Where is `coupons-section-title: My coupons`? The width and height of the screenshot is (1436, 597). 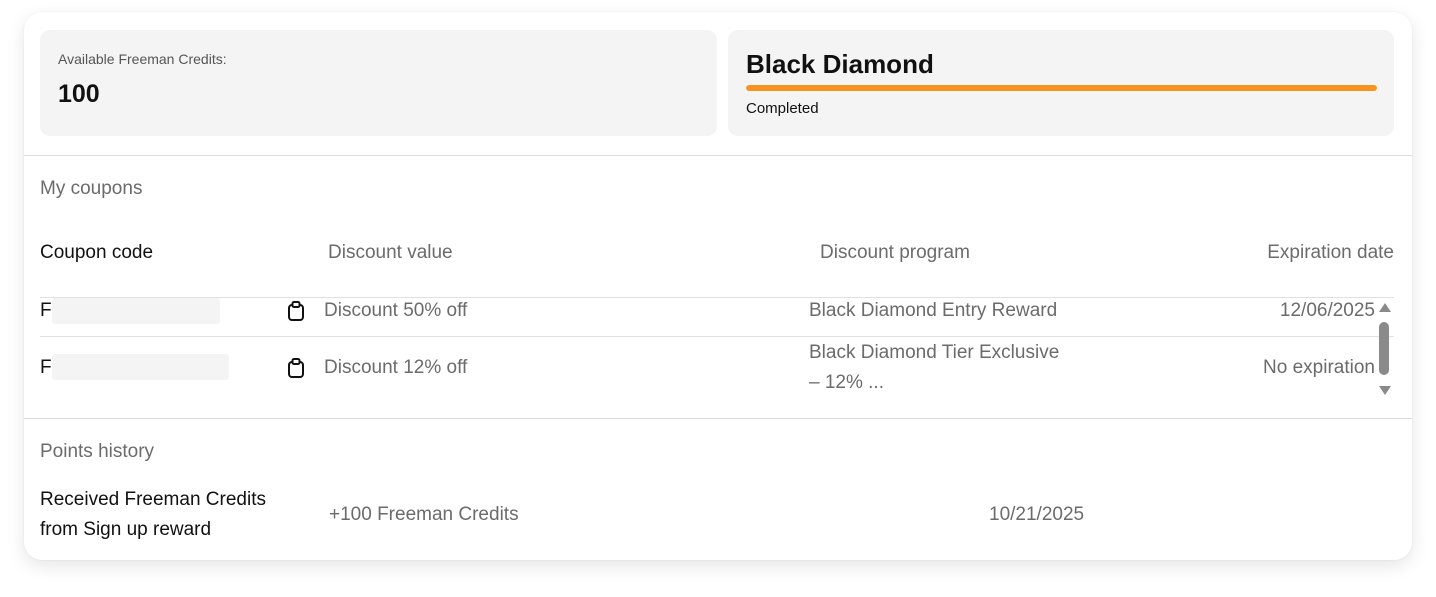
coupons-section-title: My coupons is located at coordinates (91, 188).